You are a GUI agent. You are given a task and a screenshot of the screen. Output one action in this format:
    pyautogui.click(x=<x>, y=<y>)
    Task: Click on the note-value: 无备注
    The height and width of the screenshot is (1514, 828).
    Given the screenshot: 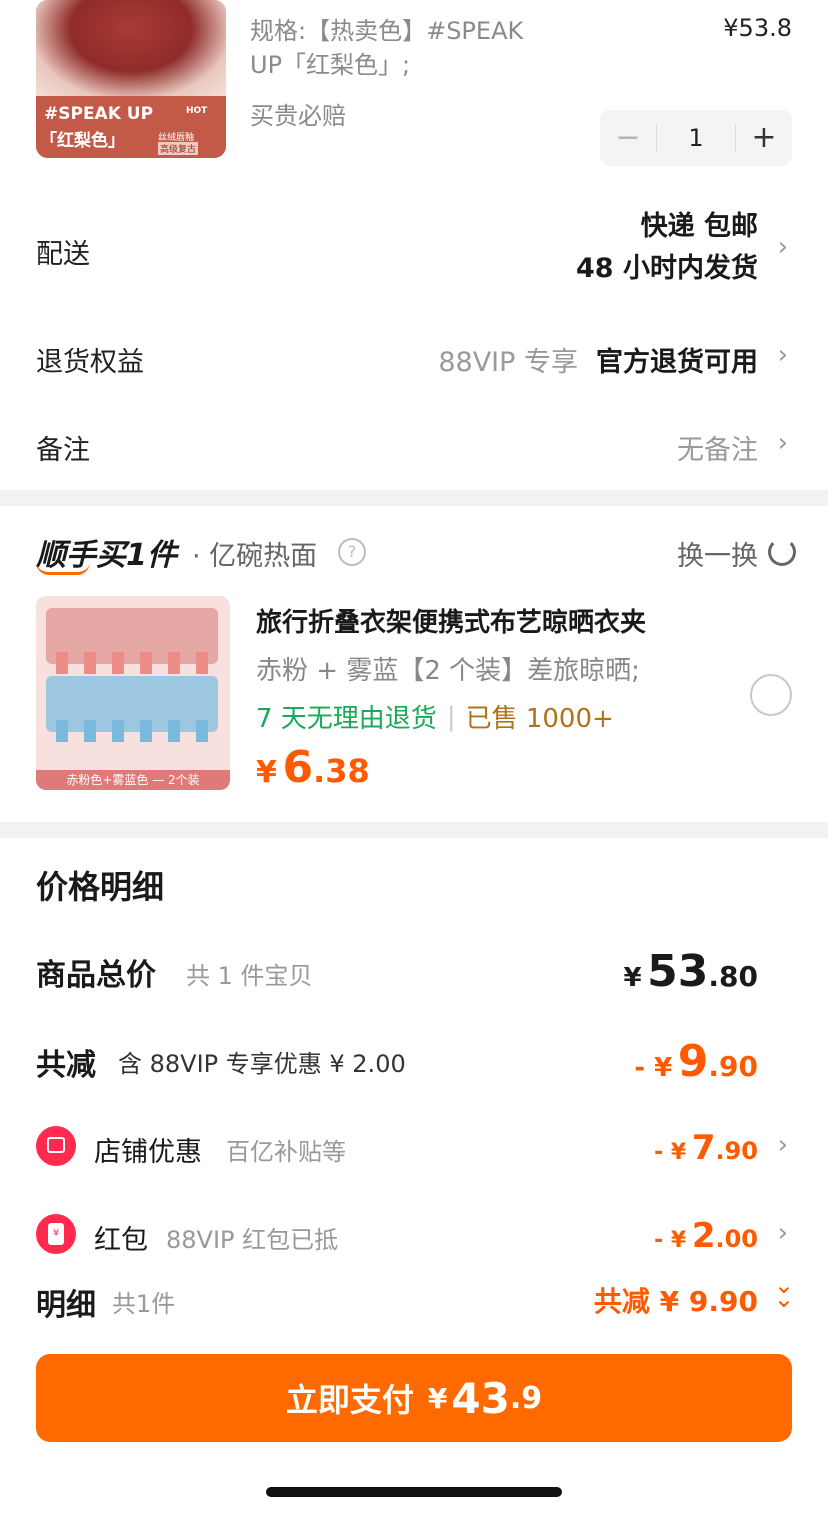 What is the action you would take?
    pyautogui.click(x=717, y=447)
    